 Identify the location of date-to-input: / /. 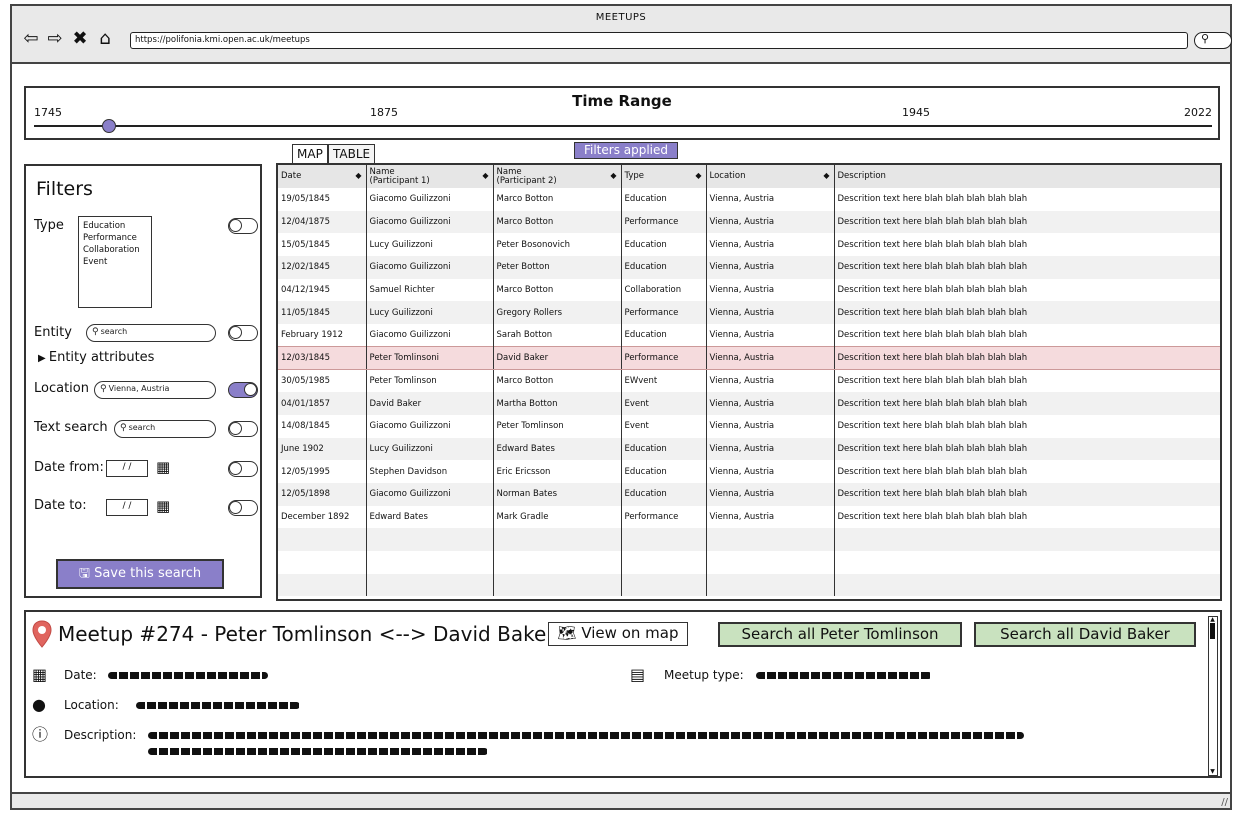
(127, 507).